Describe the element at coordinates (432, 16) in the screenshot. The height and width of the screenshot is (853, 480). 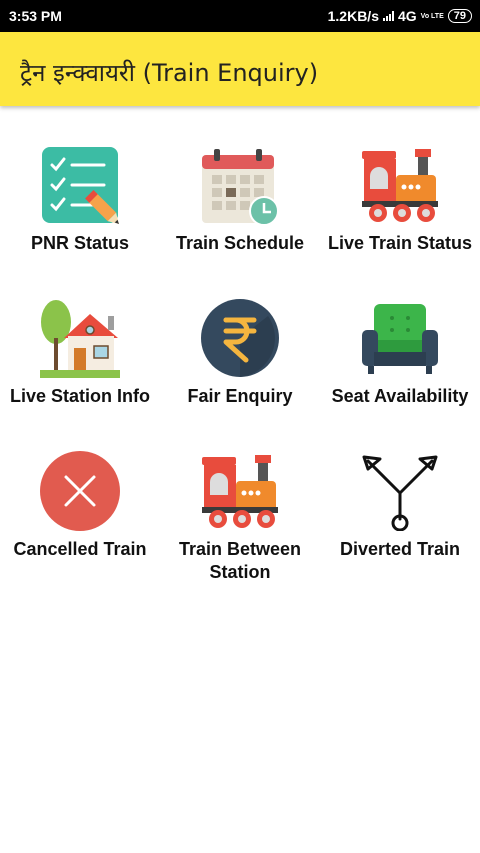
I see `volte-indicator: Vo LTE` at that location.